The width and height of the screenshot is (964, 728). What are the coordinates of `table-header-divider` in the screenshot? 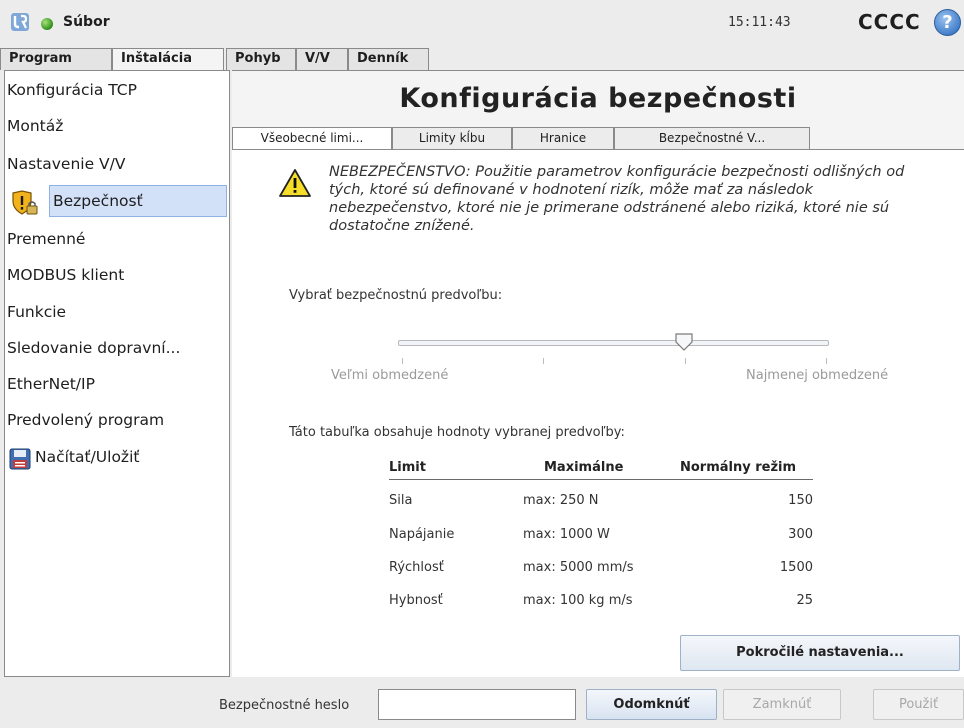 It's located at (601, 479).